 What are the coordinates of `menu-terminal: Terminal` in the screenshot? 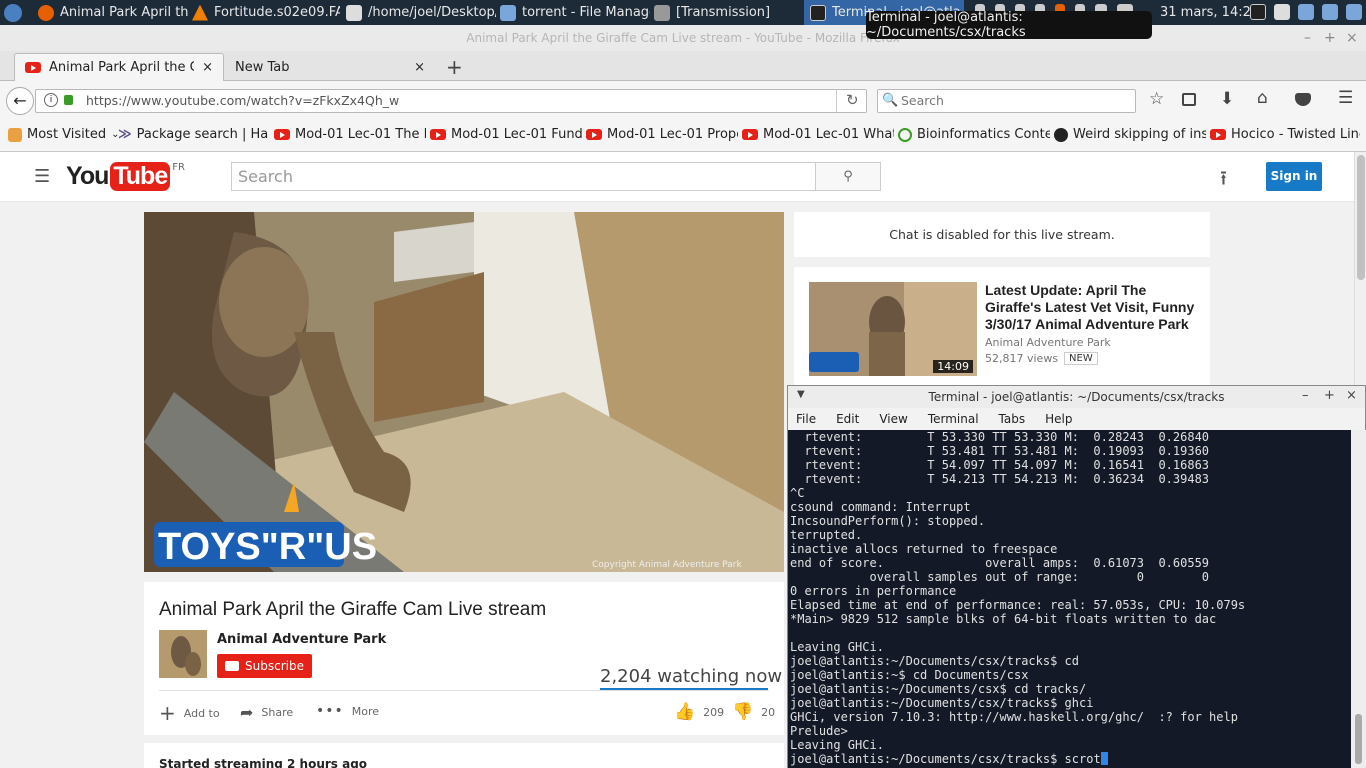 It's located at (953, 419).